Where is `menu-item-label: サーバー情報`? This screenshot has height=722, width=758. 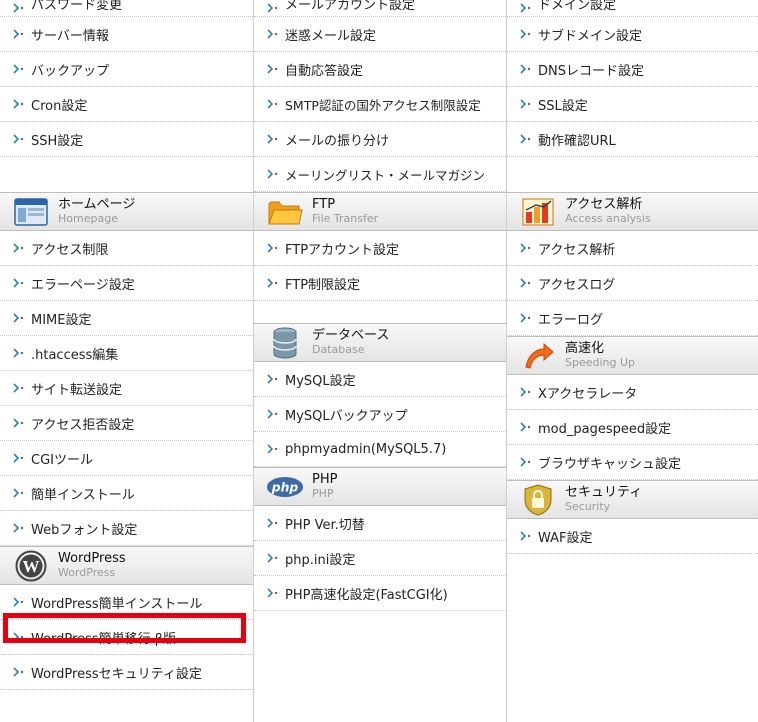
menu-item-label: サーバー情報 is located at coordinates (70, 36).